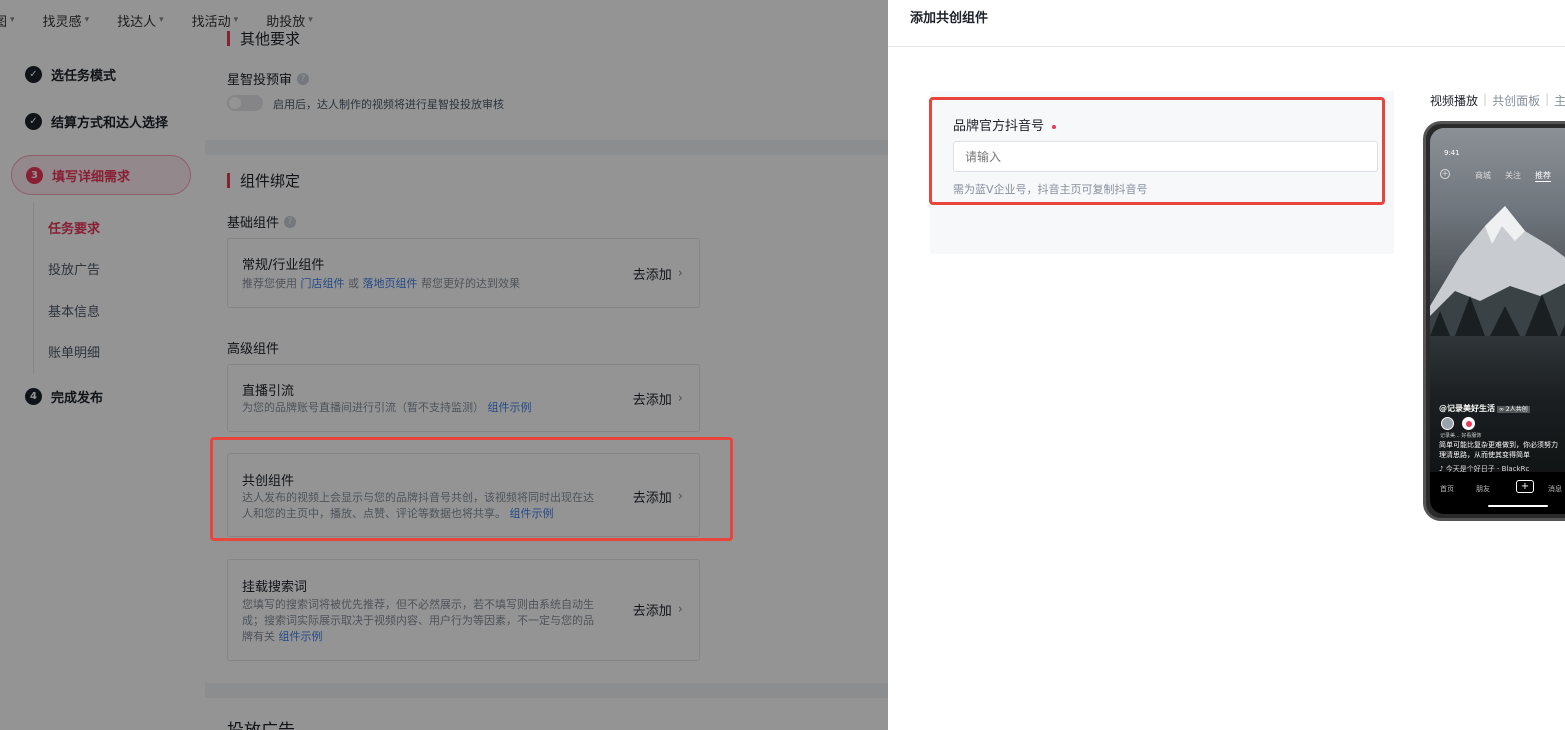 This screenshot has height=730, width=1565. Describe the element at coordinates (949, 18) in the screenshot. I see `drawer-title: 添加共创组件` at that location.